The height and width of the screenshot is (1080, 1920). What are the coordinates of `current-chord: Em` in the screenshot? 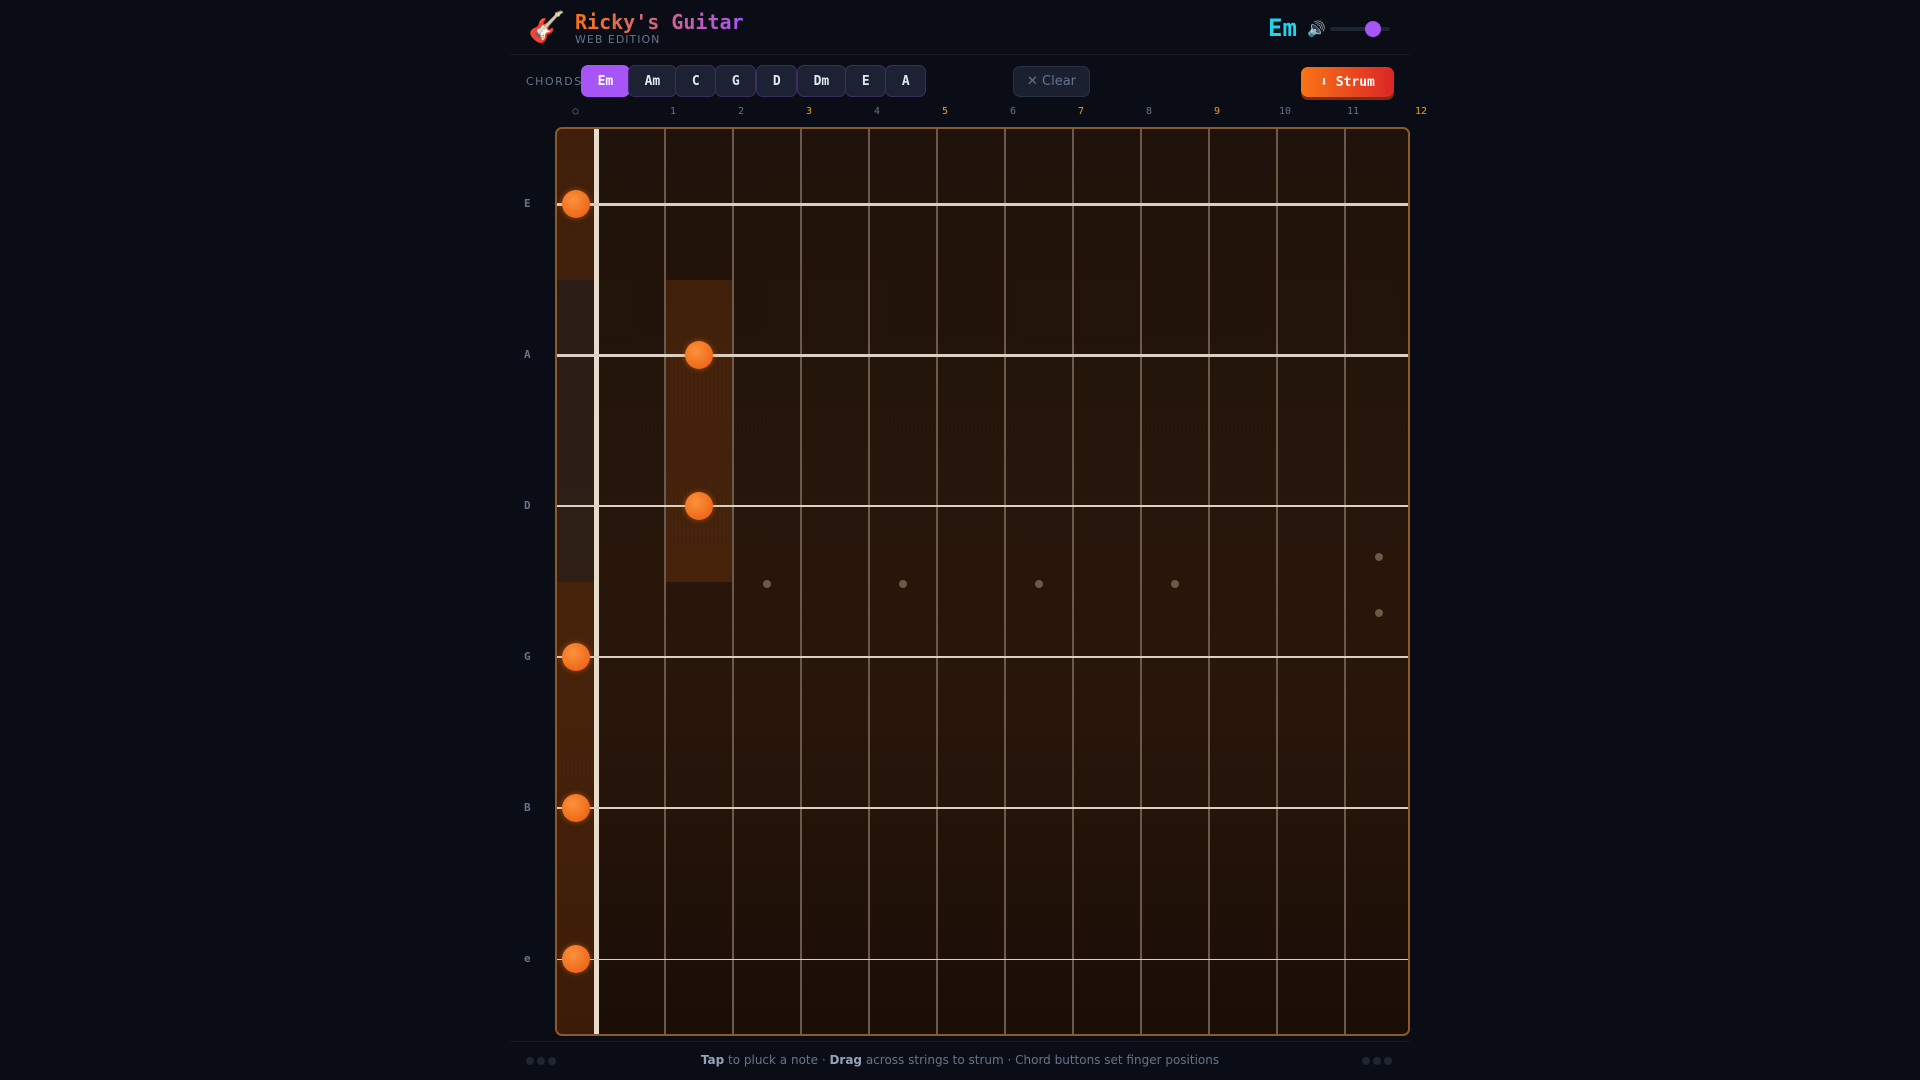 It's located at (1282, 28).